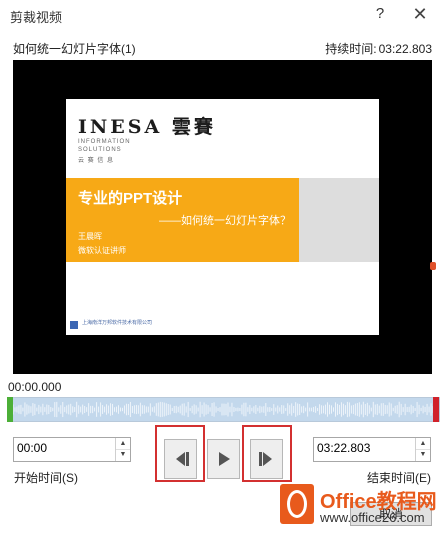  I want to click on duration-value: 03:22.803, so click(405, 49).